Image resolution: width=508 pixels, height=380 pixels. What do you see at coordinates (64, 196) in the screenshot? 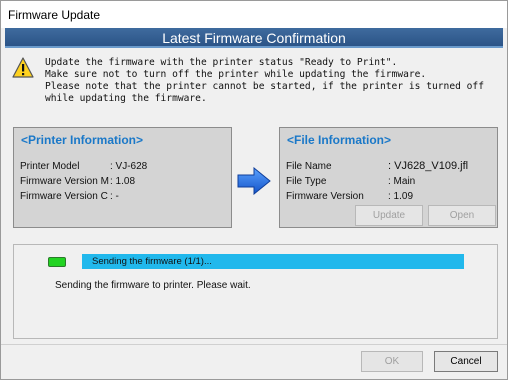
I see `firmware-version-c-label: Firmware Version C` at bounding box center [64, 196].